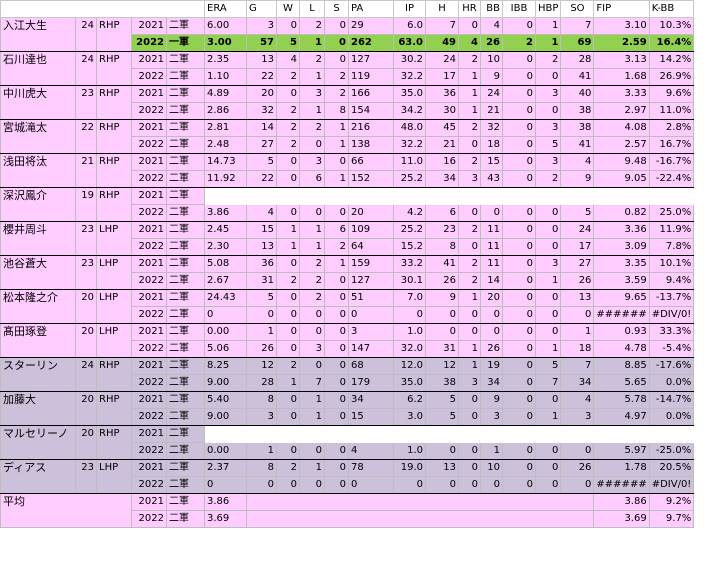  What do you see at coordinates (671, 111) in the screenshot?
I see `stat-cell: 11.0%` at bounding box center [671, 111].